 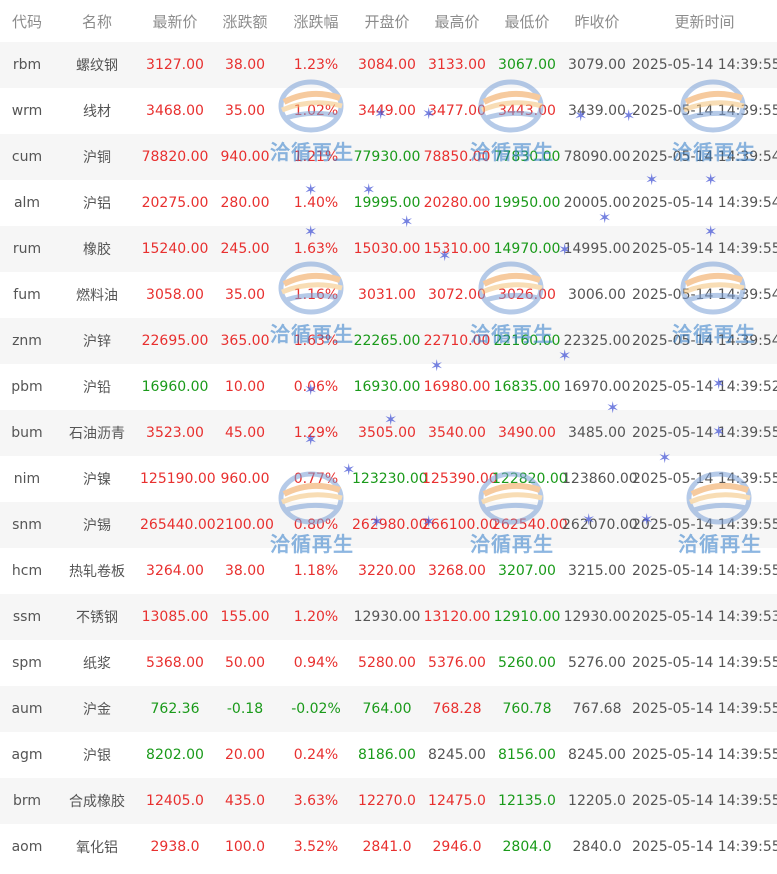 What do you see at coordinates (175, 65) in the screenshot?
I see `cell-last: 3127.00` at bounding box center [175, 65].